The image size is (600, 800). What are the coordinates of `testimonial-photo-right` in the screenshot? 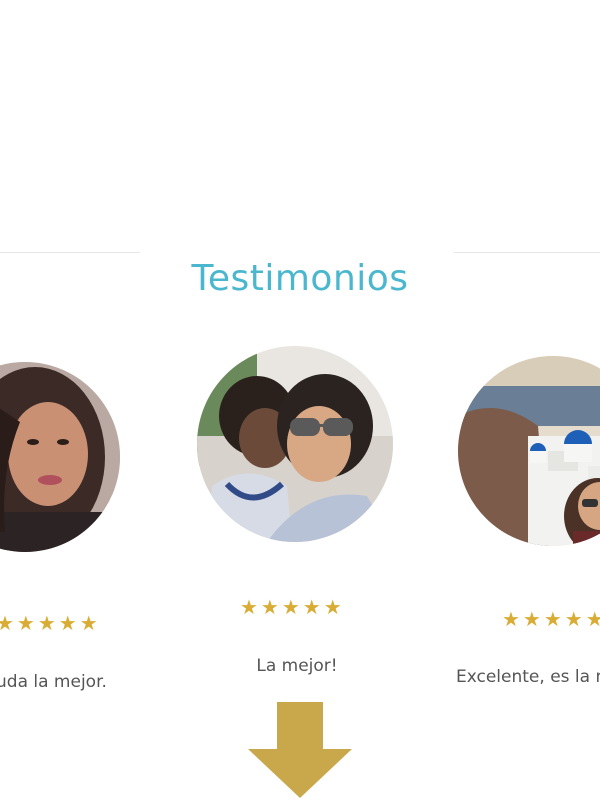 It's located at (529, 451).